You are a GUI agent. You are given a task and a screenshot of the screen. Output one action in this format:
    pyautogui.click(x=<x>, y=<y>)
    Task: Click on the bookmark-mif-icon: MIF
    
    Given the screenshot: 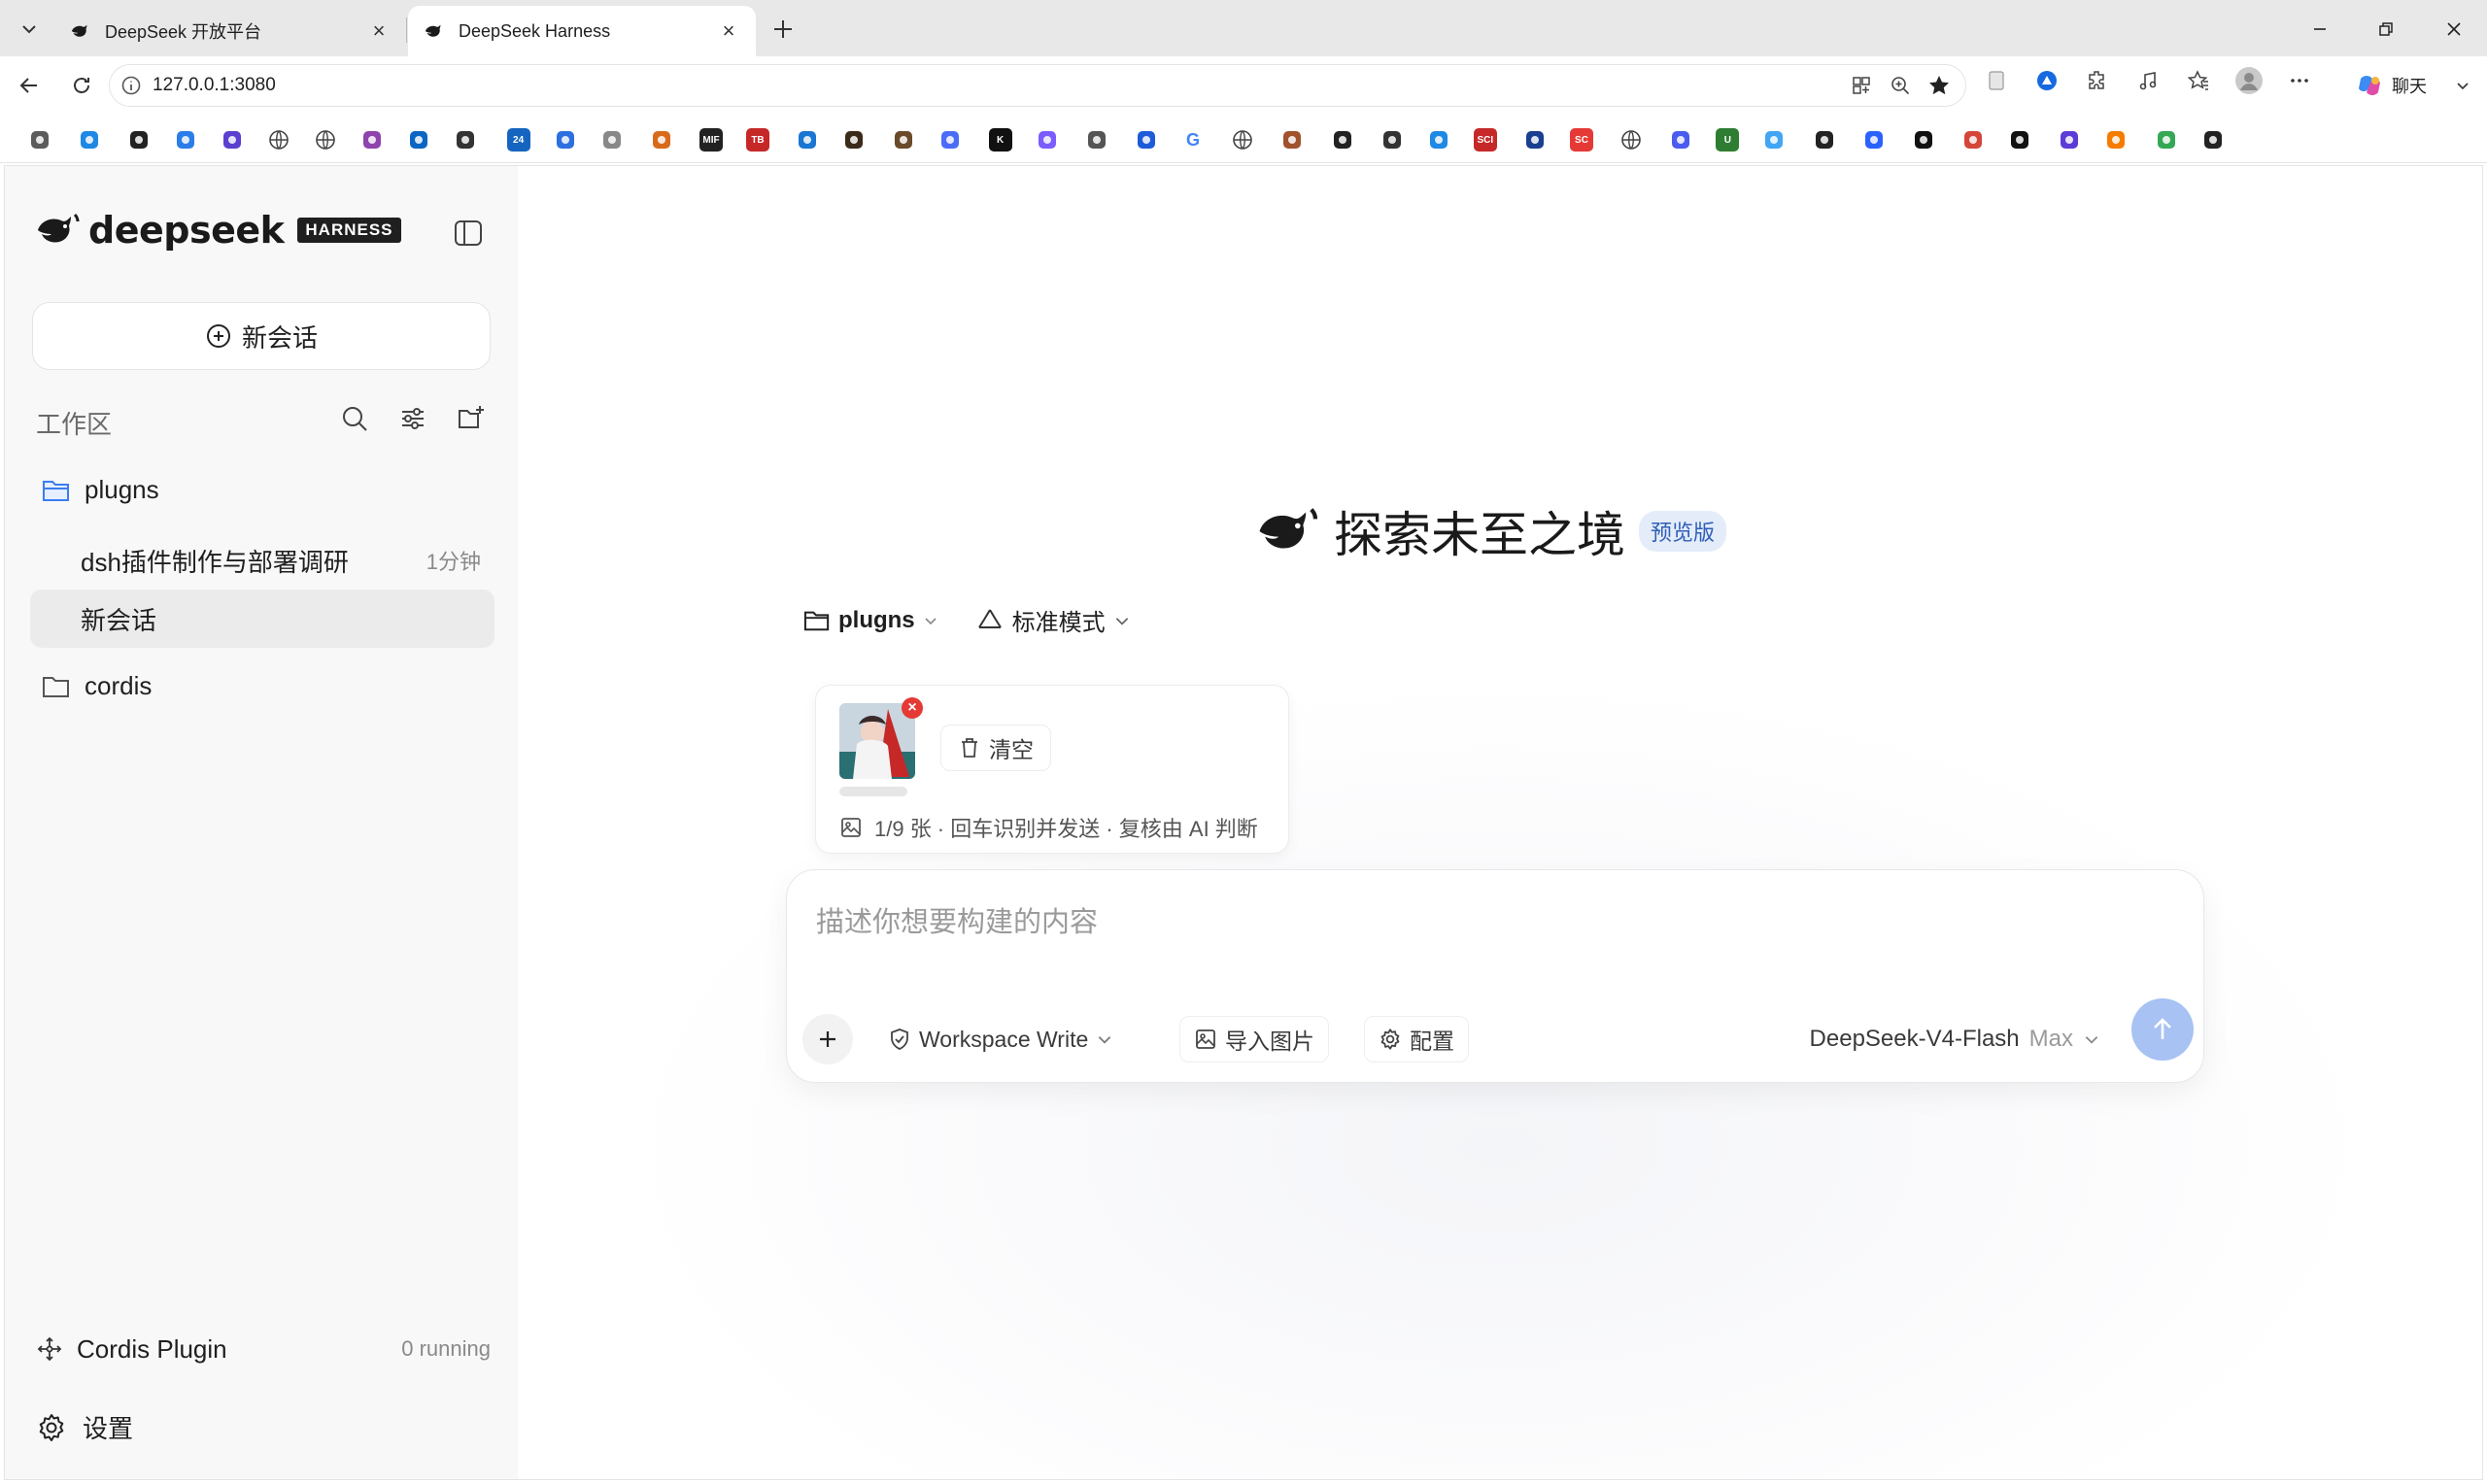 What is the action you would take?
    pyautogui.click(x=711, y=140)
    